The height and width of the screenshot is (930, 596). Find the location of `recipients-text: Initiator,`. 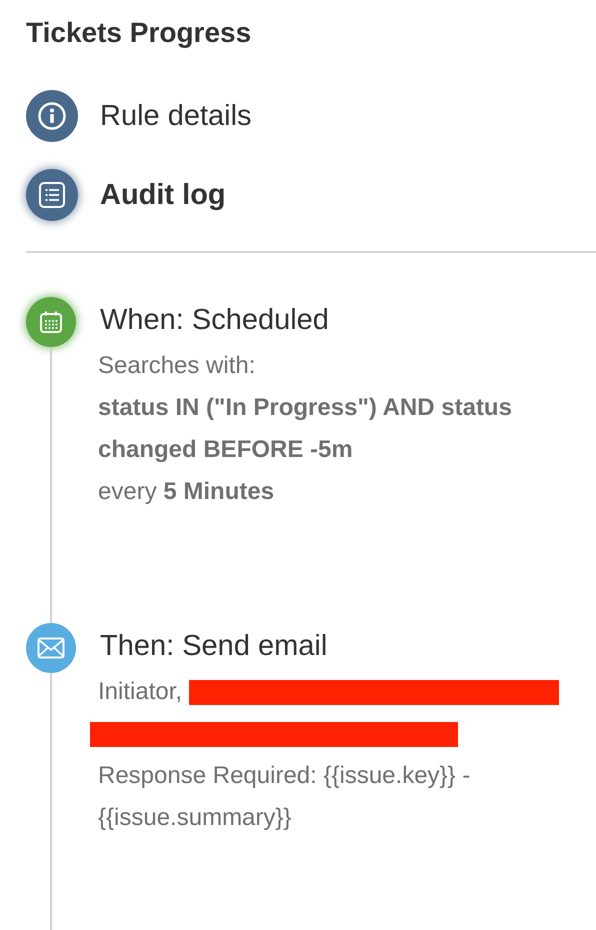

recipients-text: Initiator, is located at coordinates (140, 691).